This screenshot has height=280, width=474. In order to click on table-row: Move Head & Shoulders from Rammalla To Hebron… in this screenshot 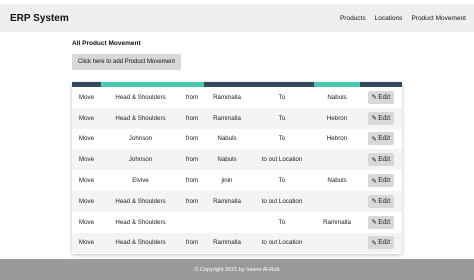, I will do `click(237, 118)`.